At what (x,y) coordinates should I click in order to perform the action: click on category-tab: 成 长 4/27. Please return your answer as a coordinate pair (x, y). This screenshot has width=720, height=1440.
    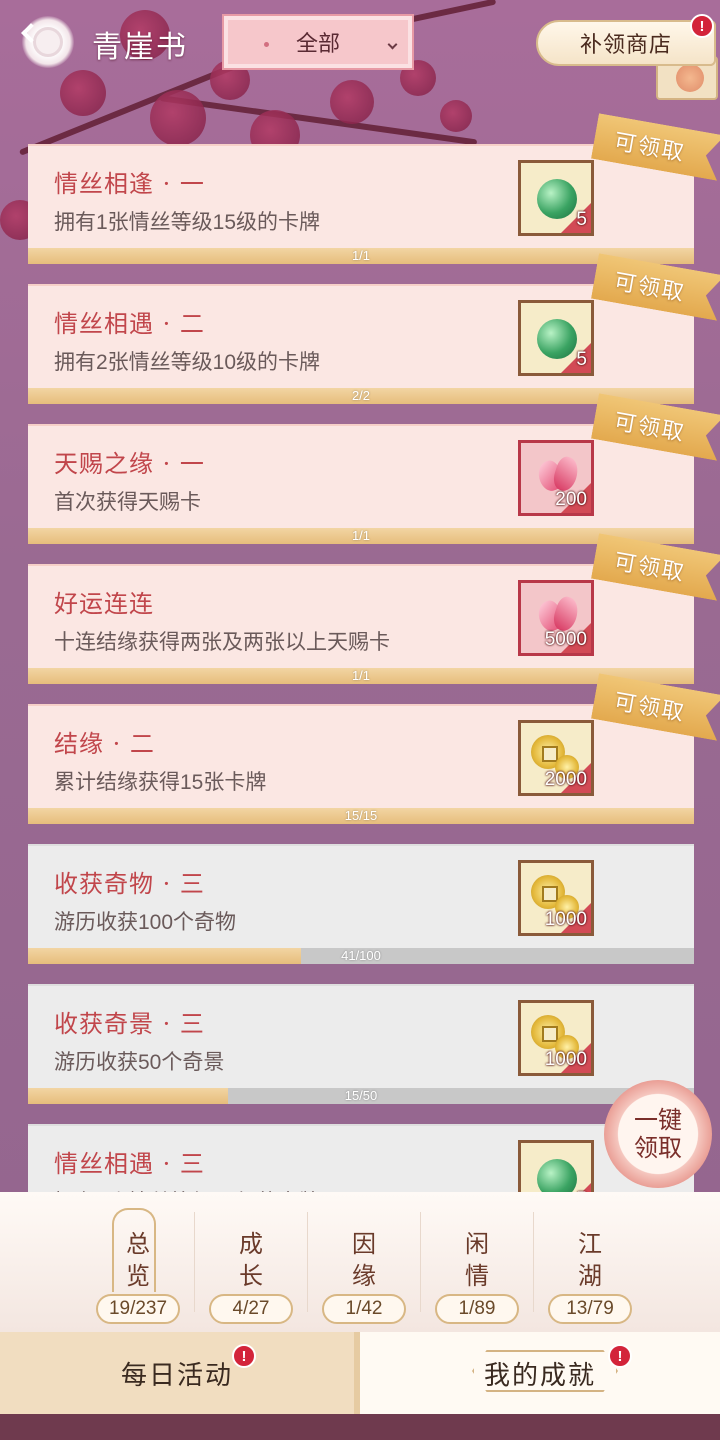
    Looking at the image, I should click on (251, 1264).